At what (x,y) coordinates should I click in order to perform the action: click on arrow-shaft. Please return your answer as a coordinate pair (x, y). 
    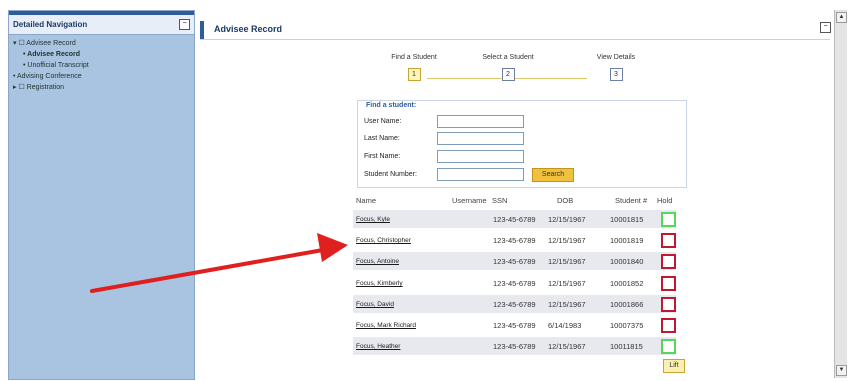
    Looking at the image, I should click on (207, 270).